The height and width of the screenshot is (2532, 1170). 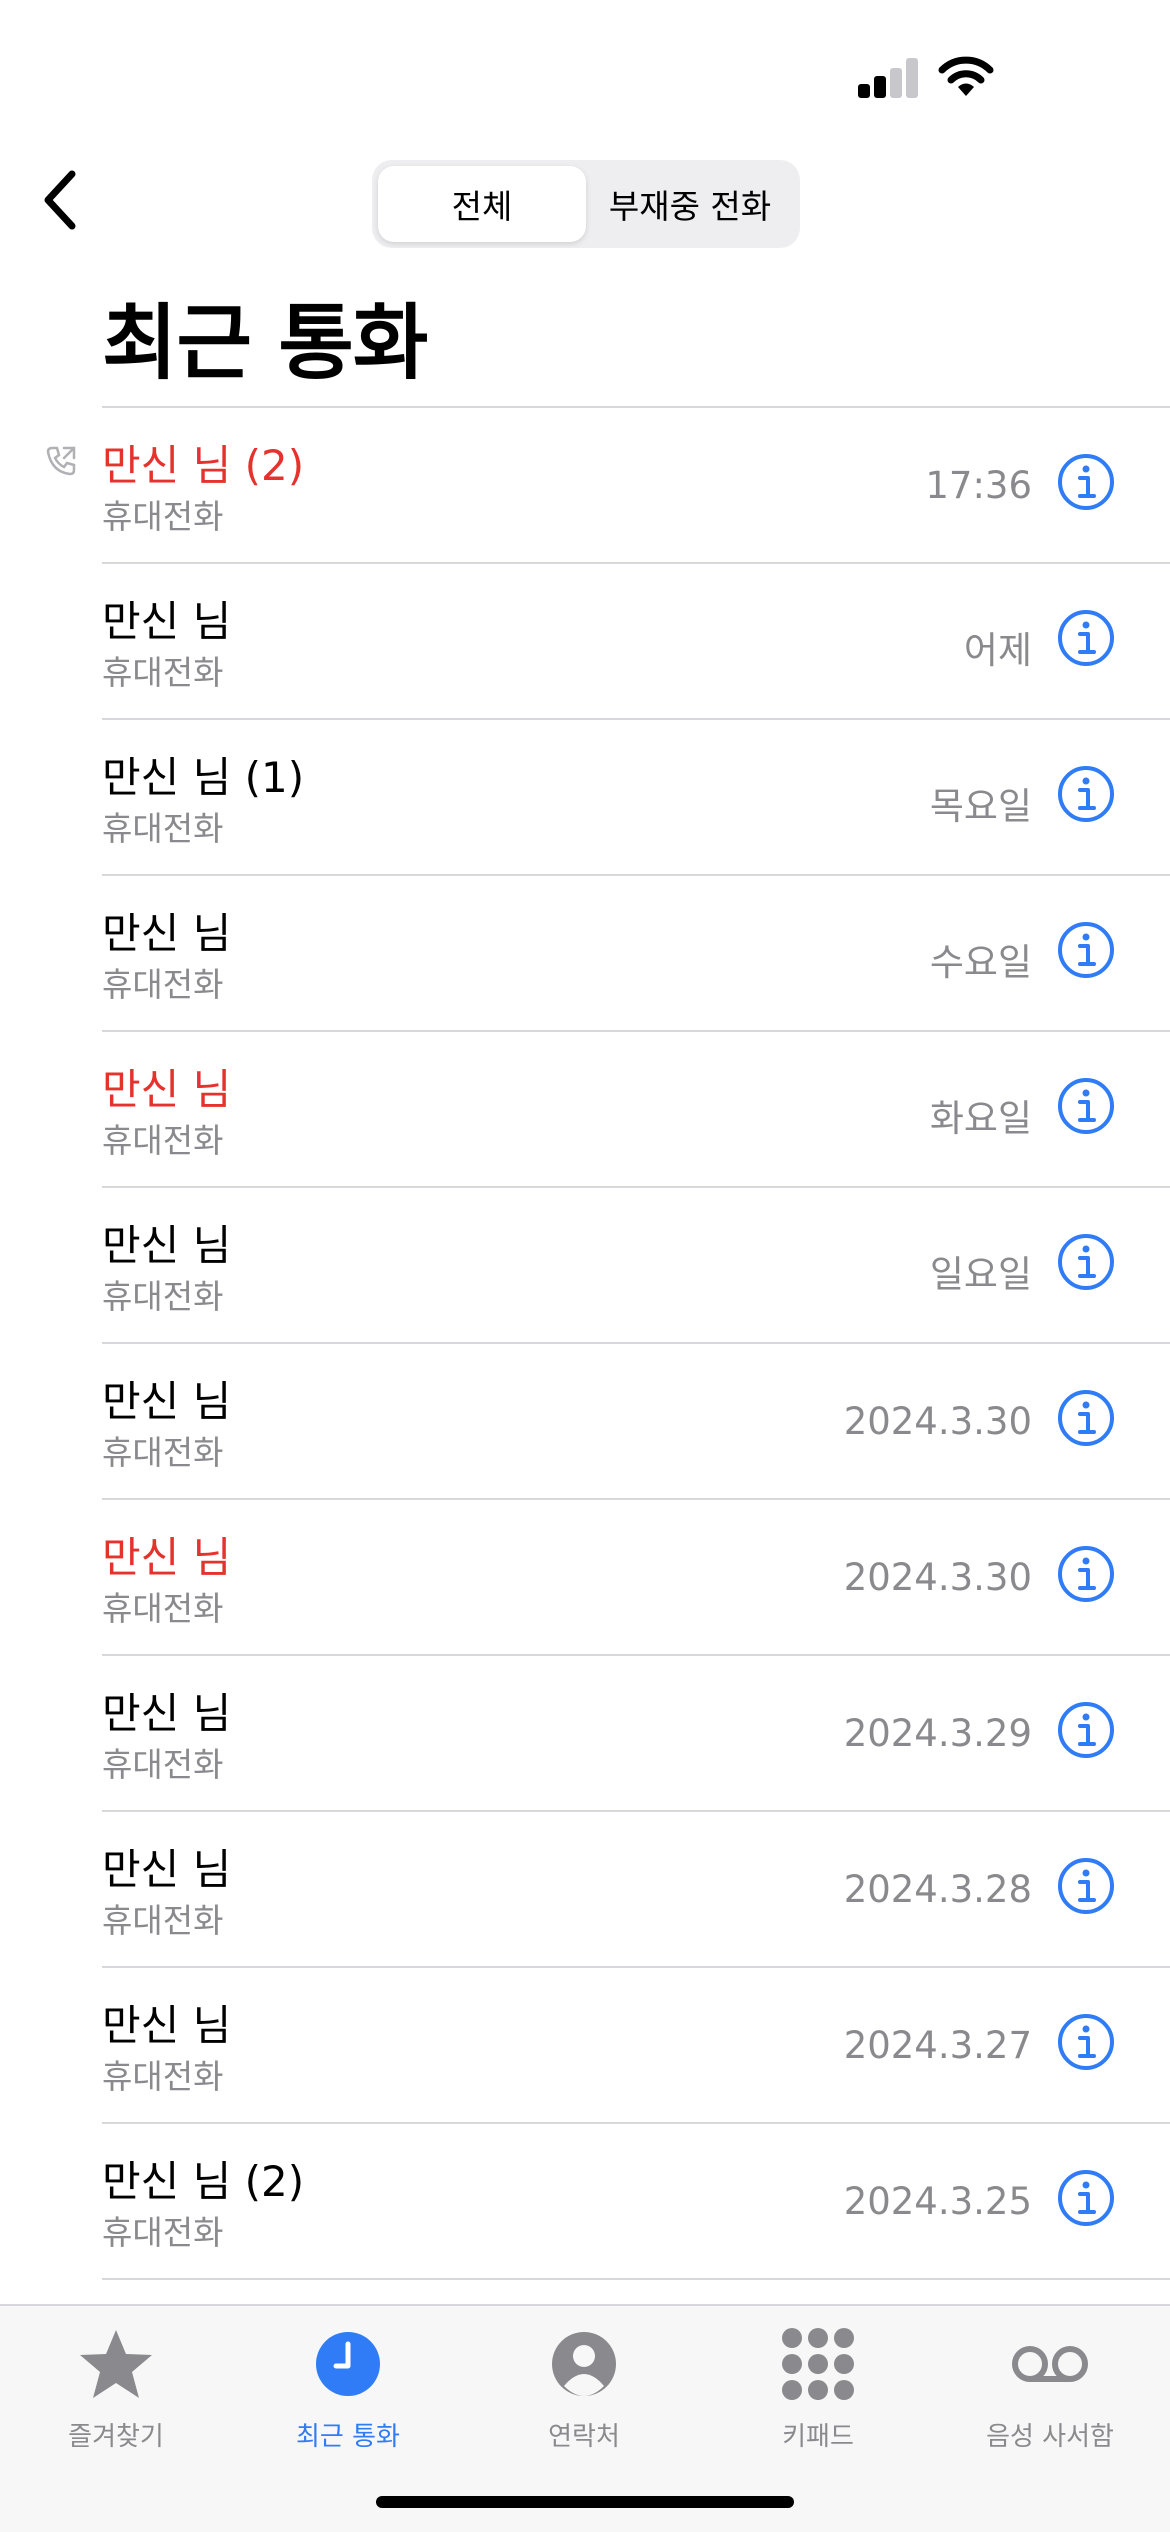 I want to click on tab-label: 음성 사서함, so click(x=1050, y=2437).